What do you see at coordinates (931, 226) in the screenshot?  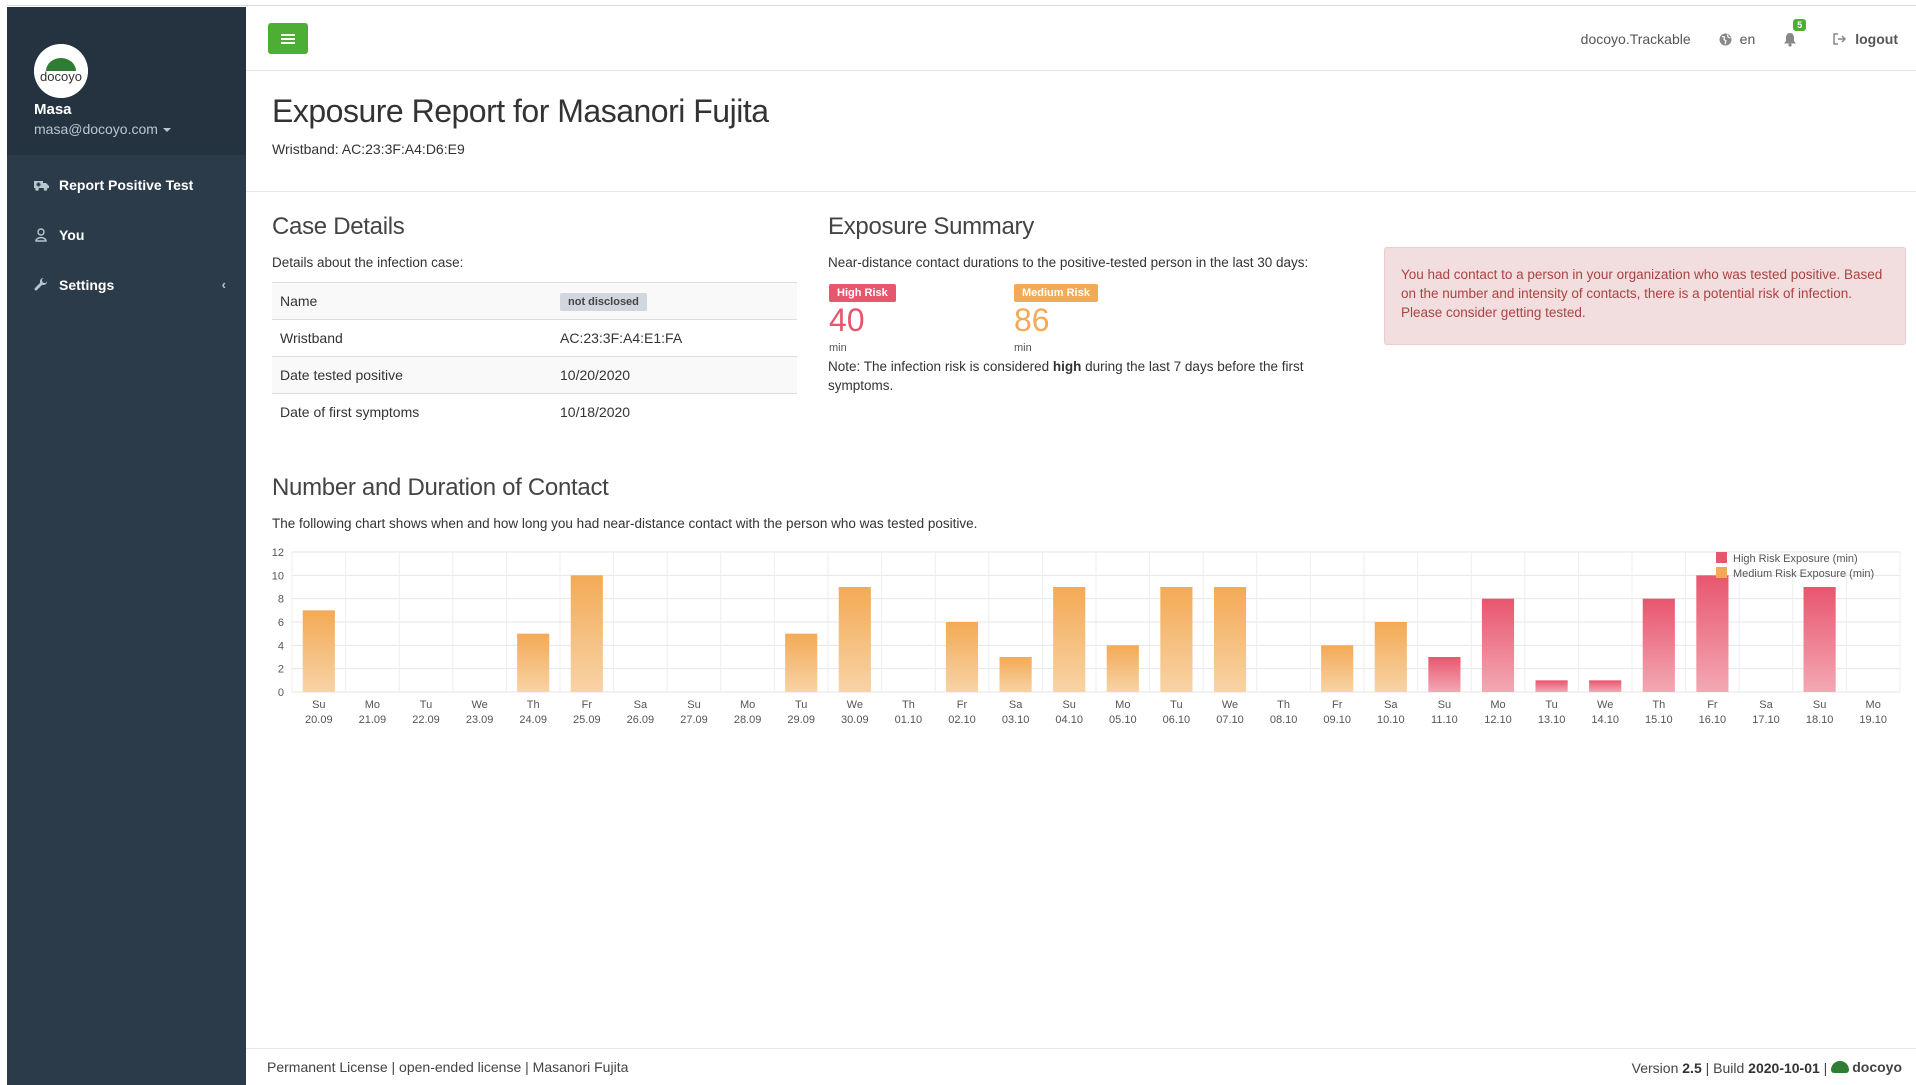 I see `exposure-summary-title: Exposure Summary` at bounding box center [931, 226].